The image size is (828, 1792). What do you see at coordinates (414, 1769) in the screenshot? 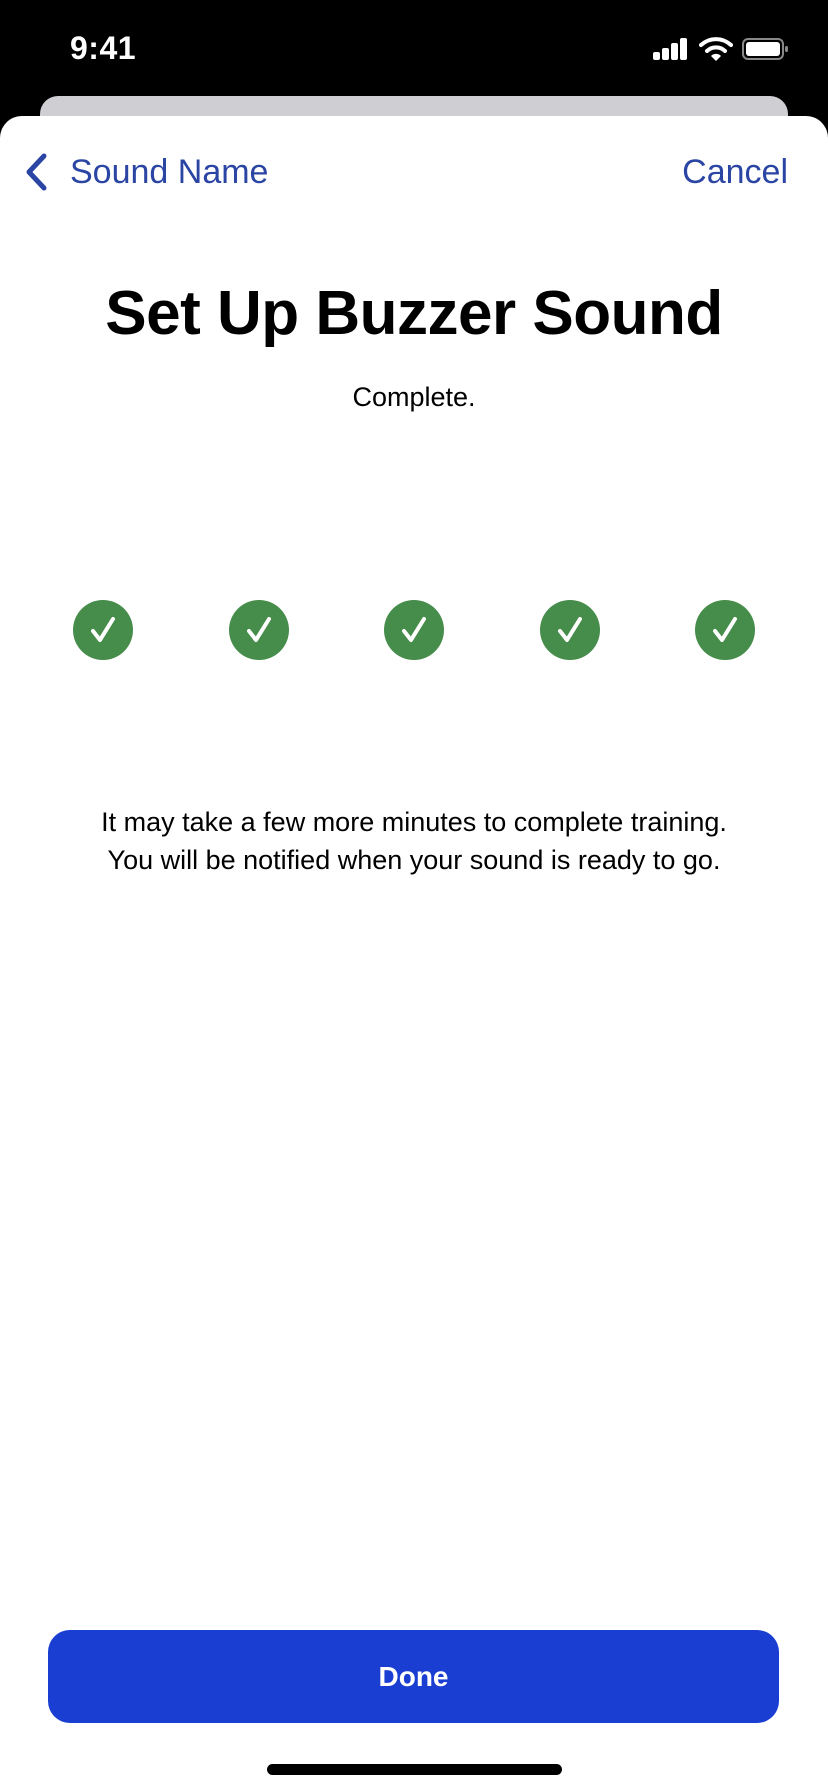
I see `home-indicator` at bounding box center [414, 1769].